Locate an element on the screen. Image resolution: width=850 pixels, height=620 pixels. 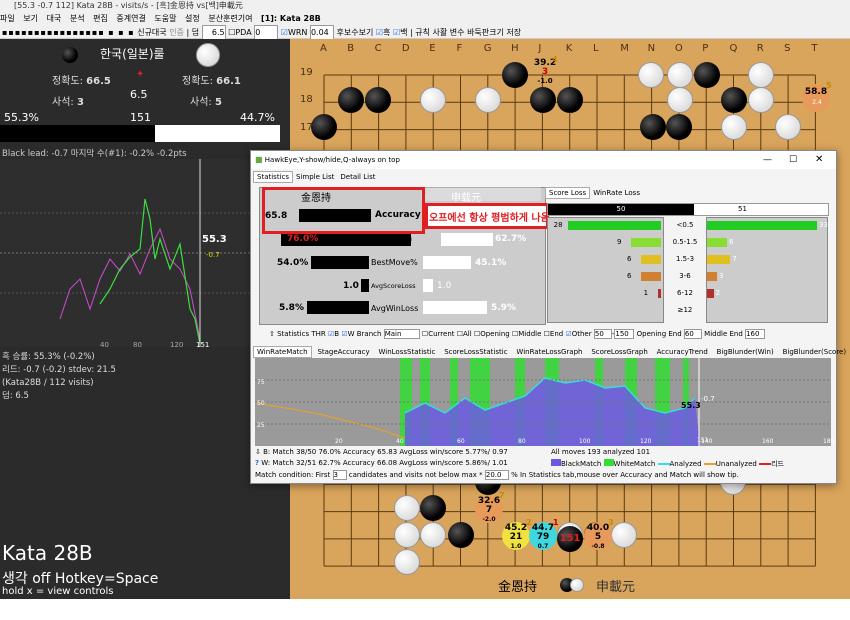
help-icon: ? is located at coordinates (257, 463).